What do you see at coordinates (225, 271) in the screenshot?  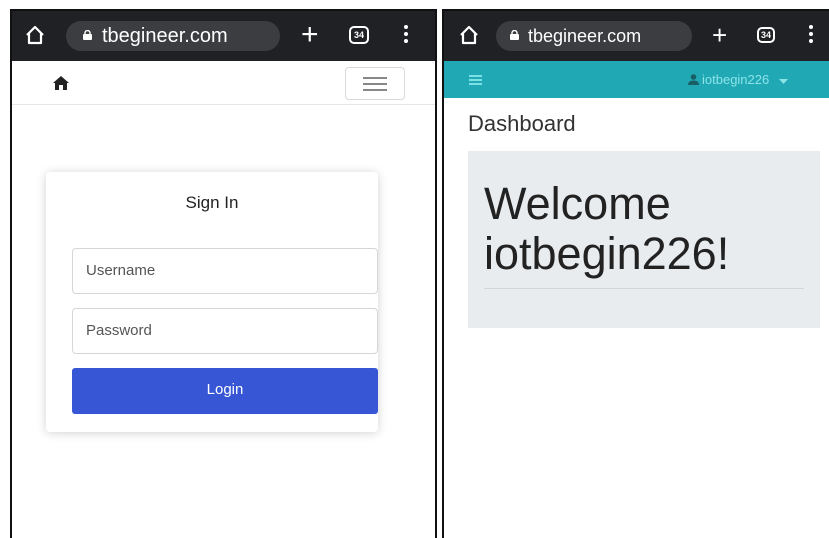 I see `username-input: Username` at bounding box center [225, 271].